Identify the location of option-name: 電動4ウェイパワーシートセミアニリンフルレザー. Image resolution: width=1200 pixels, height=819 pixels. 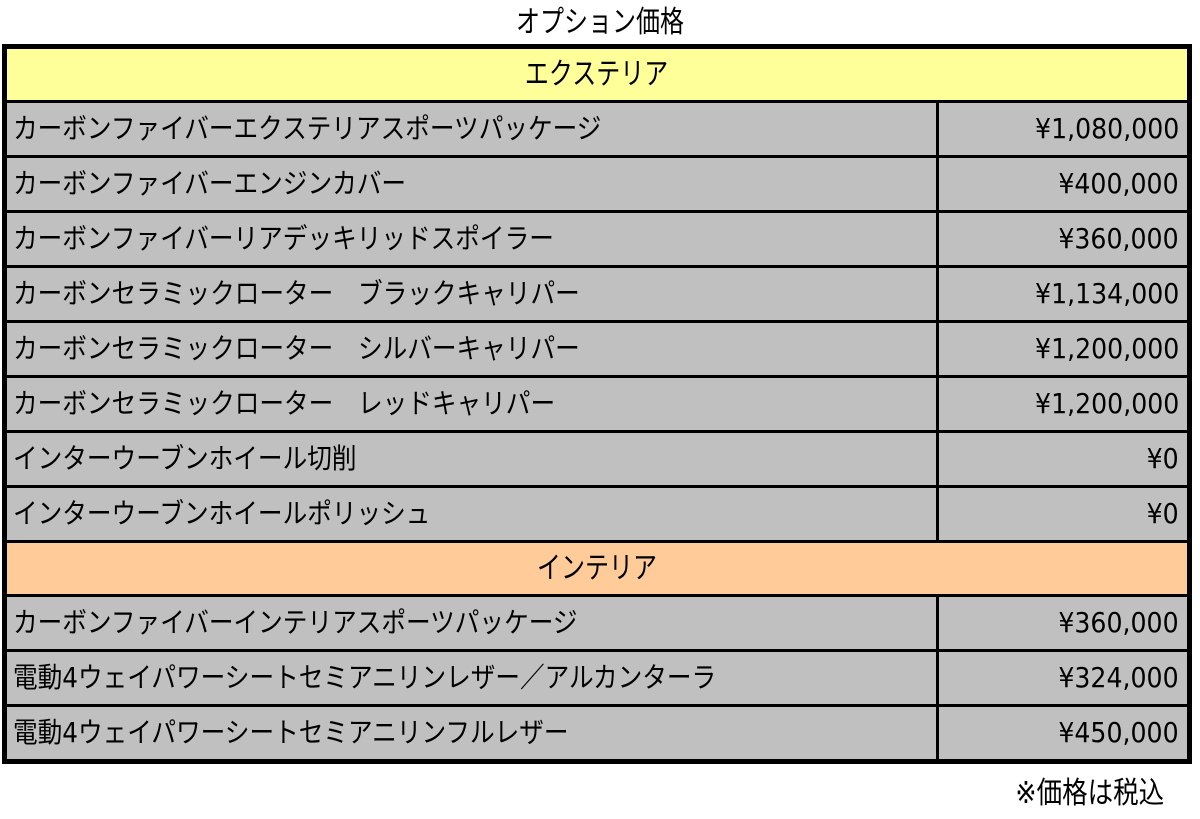
(473, 733).